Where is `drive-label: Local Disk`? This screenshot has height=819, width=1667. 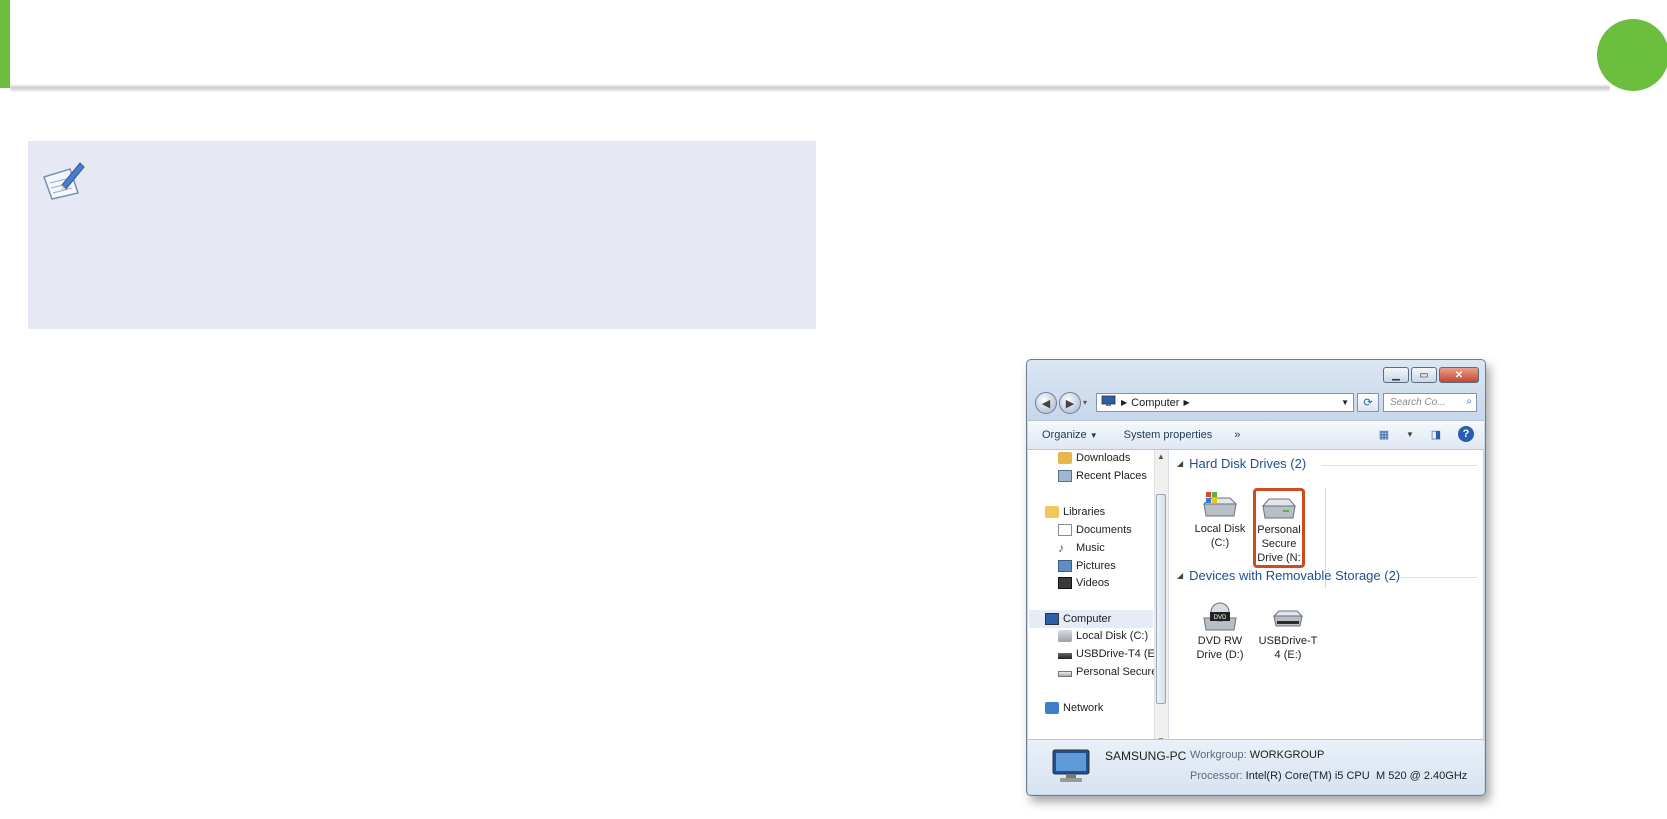 drive-label: Local Disk is located at coordinates (1220, 529).